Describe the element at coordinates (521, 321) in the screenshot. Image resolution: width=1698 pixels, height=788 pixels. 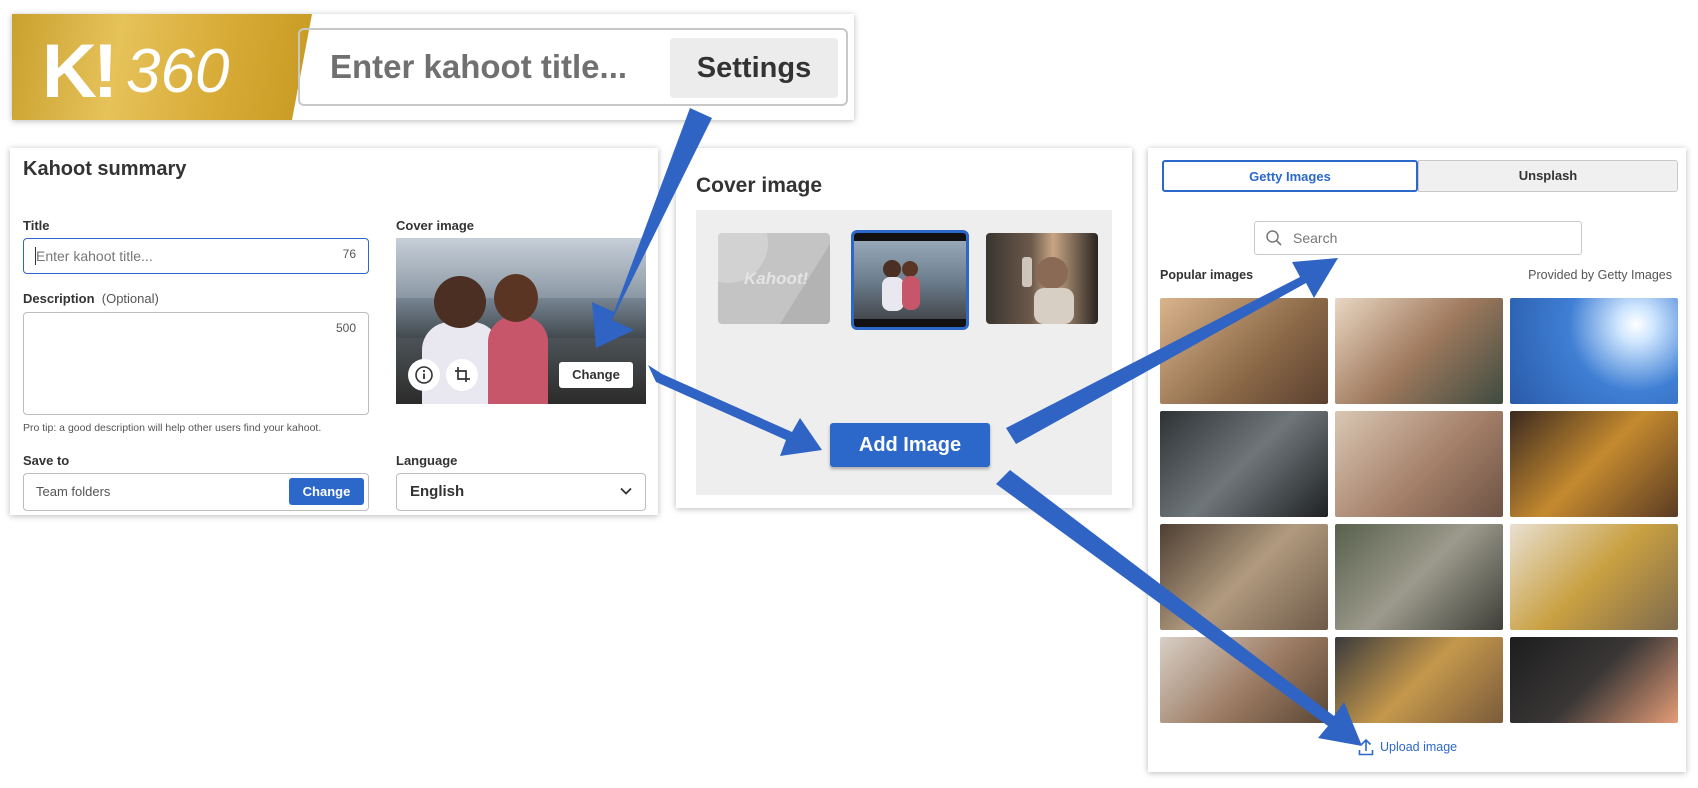
I see `cover-image-preview: Change` at that location.